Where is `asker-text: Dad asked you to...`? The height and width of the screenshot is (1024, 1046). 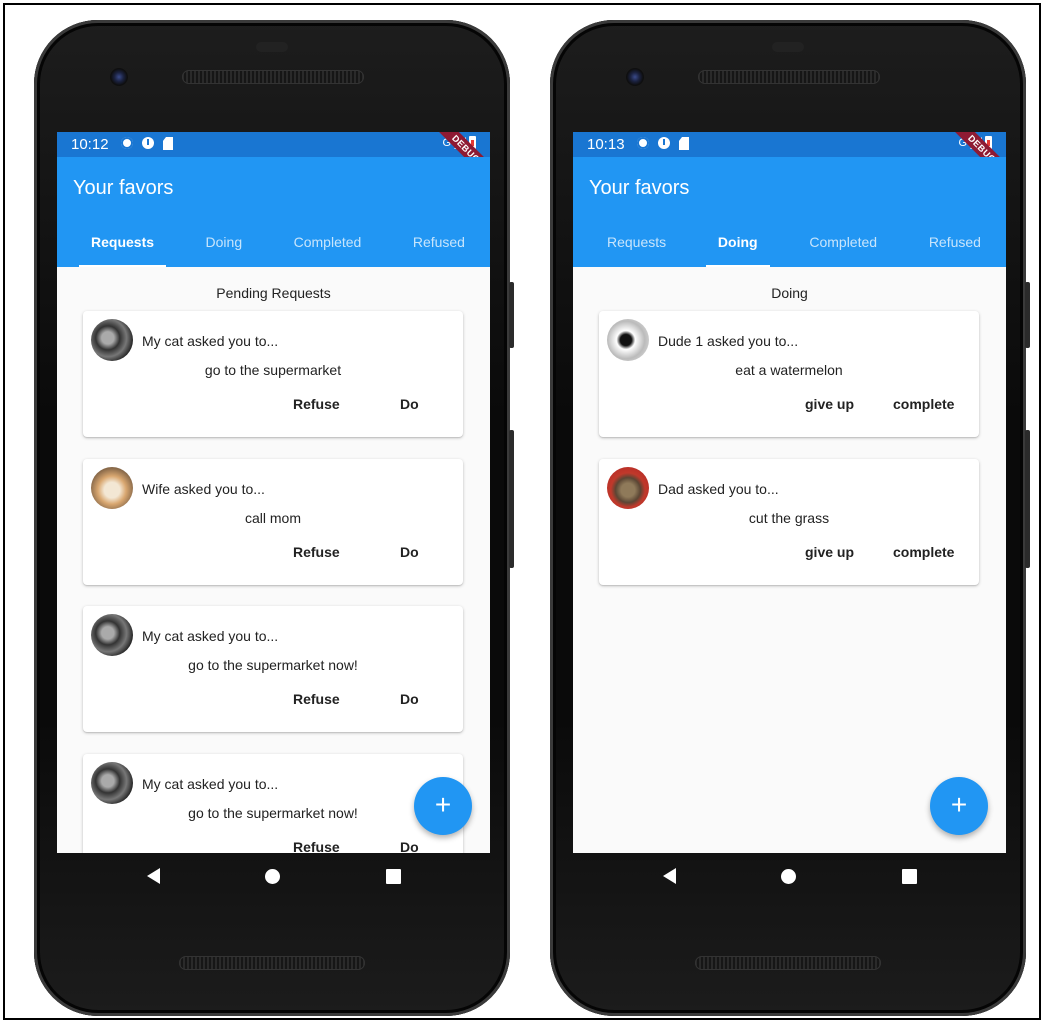 asker-text: Dad asked you to... is located at coordinates (718, 489).